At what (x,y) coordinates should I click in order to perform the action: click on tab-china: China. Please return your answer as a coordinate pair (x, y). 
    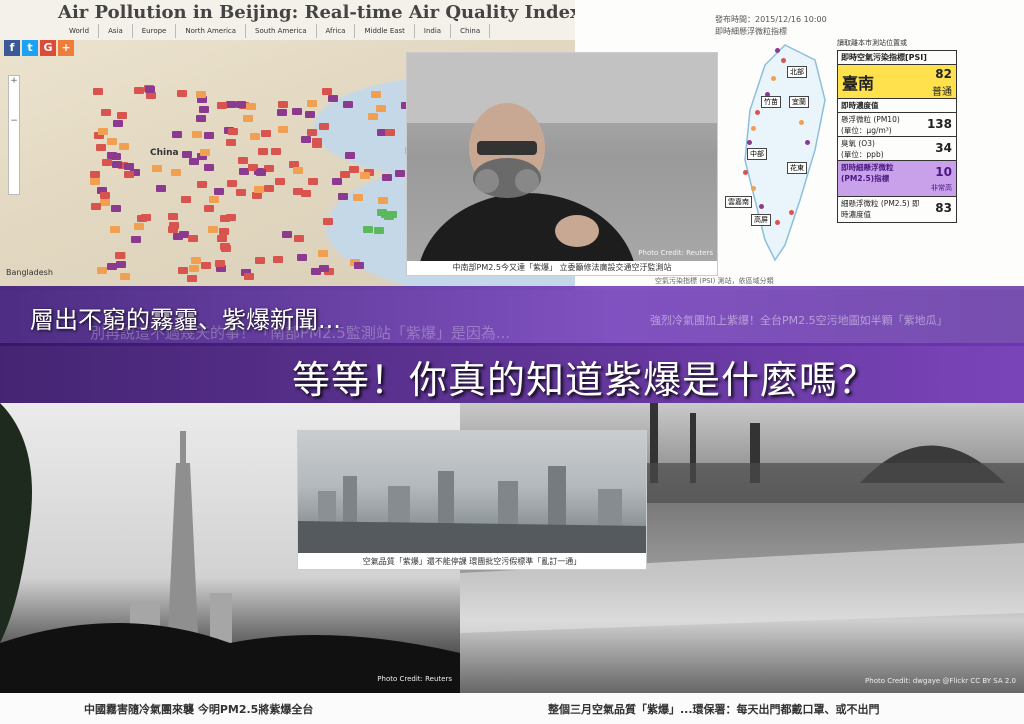
    Looking at the image, I should click on (471, 31).